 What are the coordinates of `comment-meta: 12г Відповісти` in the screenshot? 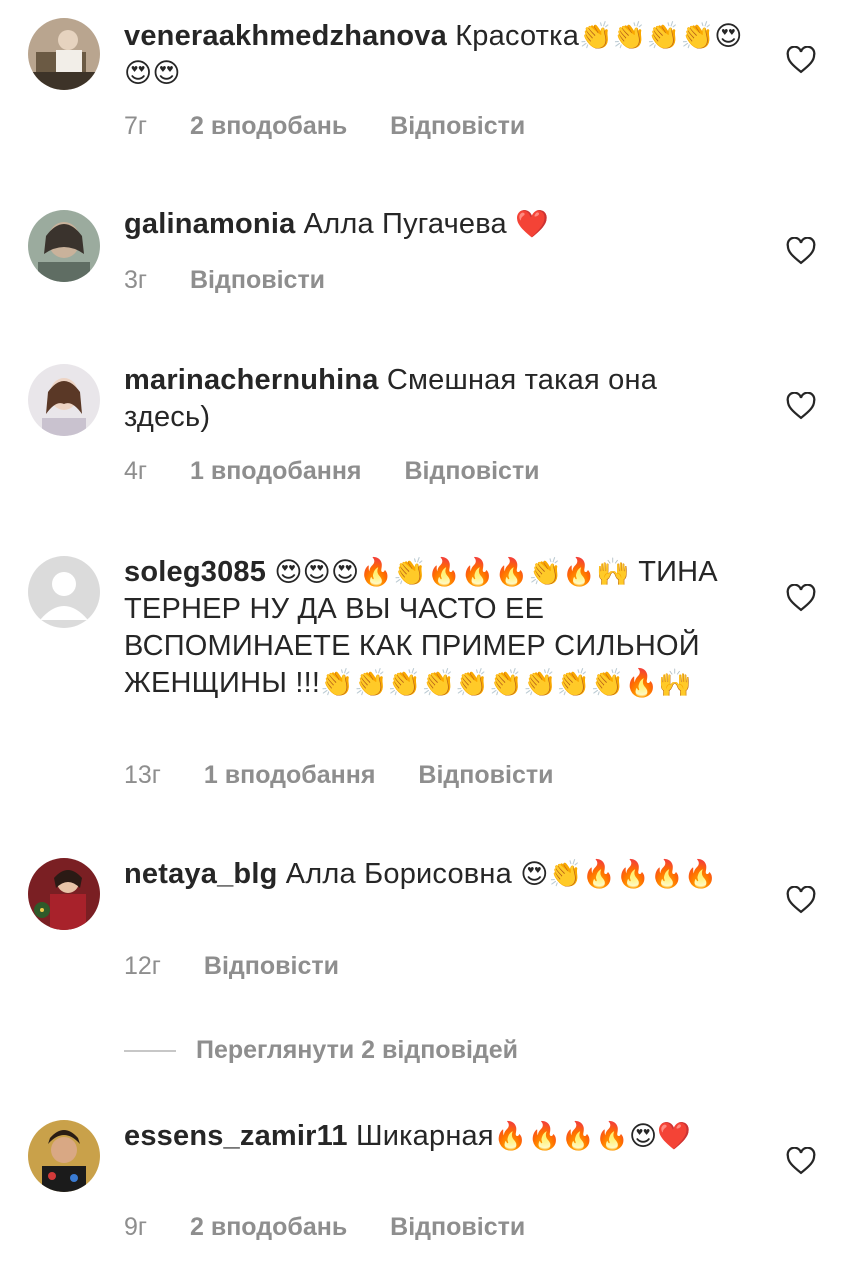 It's located at (249, 966).